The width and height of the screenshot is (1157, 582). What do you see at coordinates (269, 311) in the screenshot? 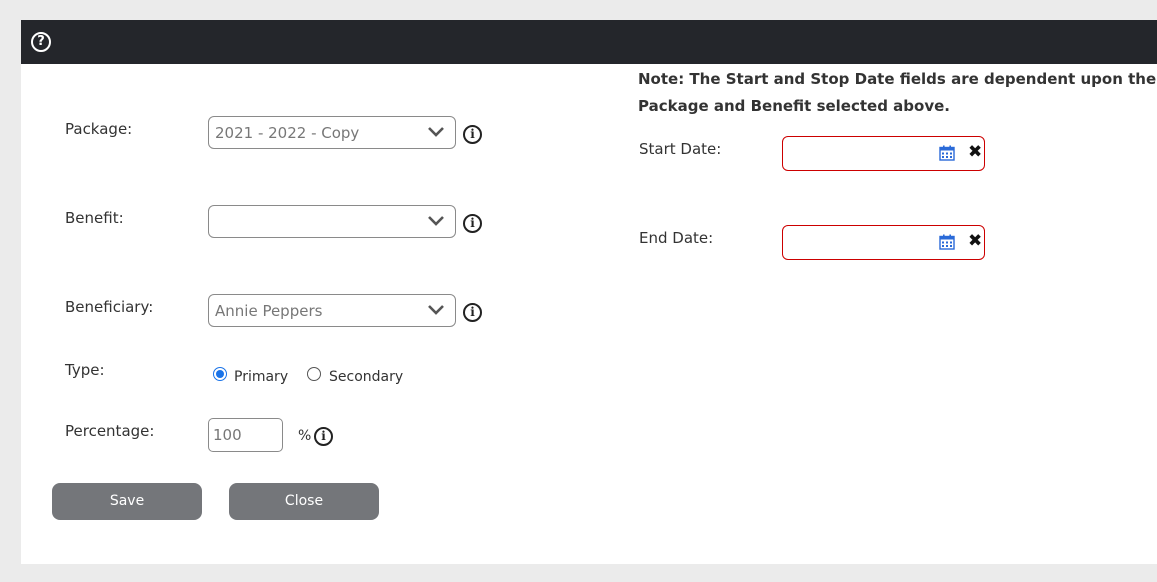
I see `beneficiary-select-value: Annie Peppers` at bounding box center [269, 311].